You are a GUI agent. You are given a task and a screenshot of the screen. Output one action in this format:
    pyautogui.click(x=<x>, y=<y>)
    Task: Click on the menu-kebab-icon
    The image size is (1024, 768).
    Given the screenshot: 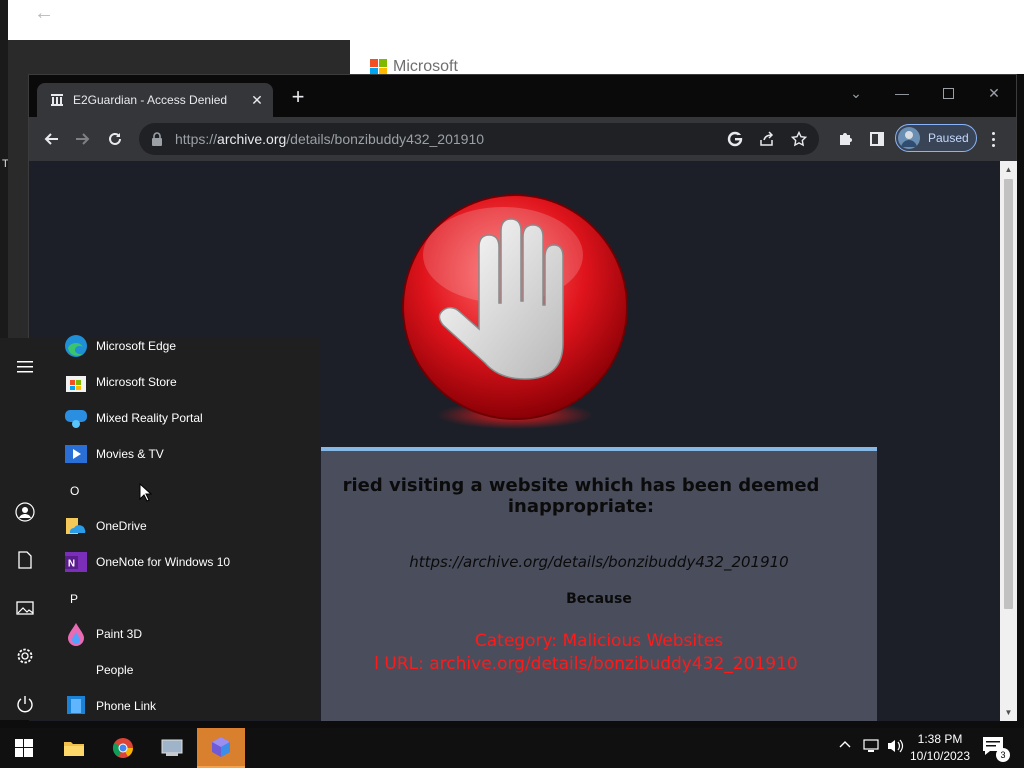 What is the action you would take?
    pyautogui.click(x=993, y=139)
    